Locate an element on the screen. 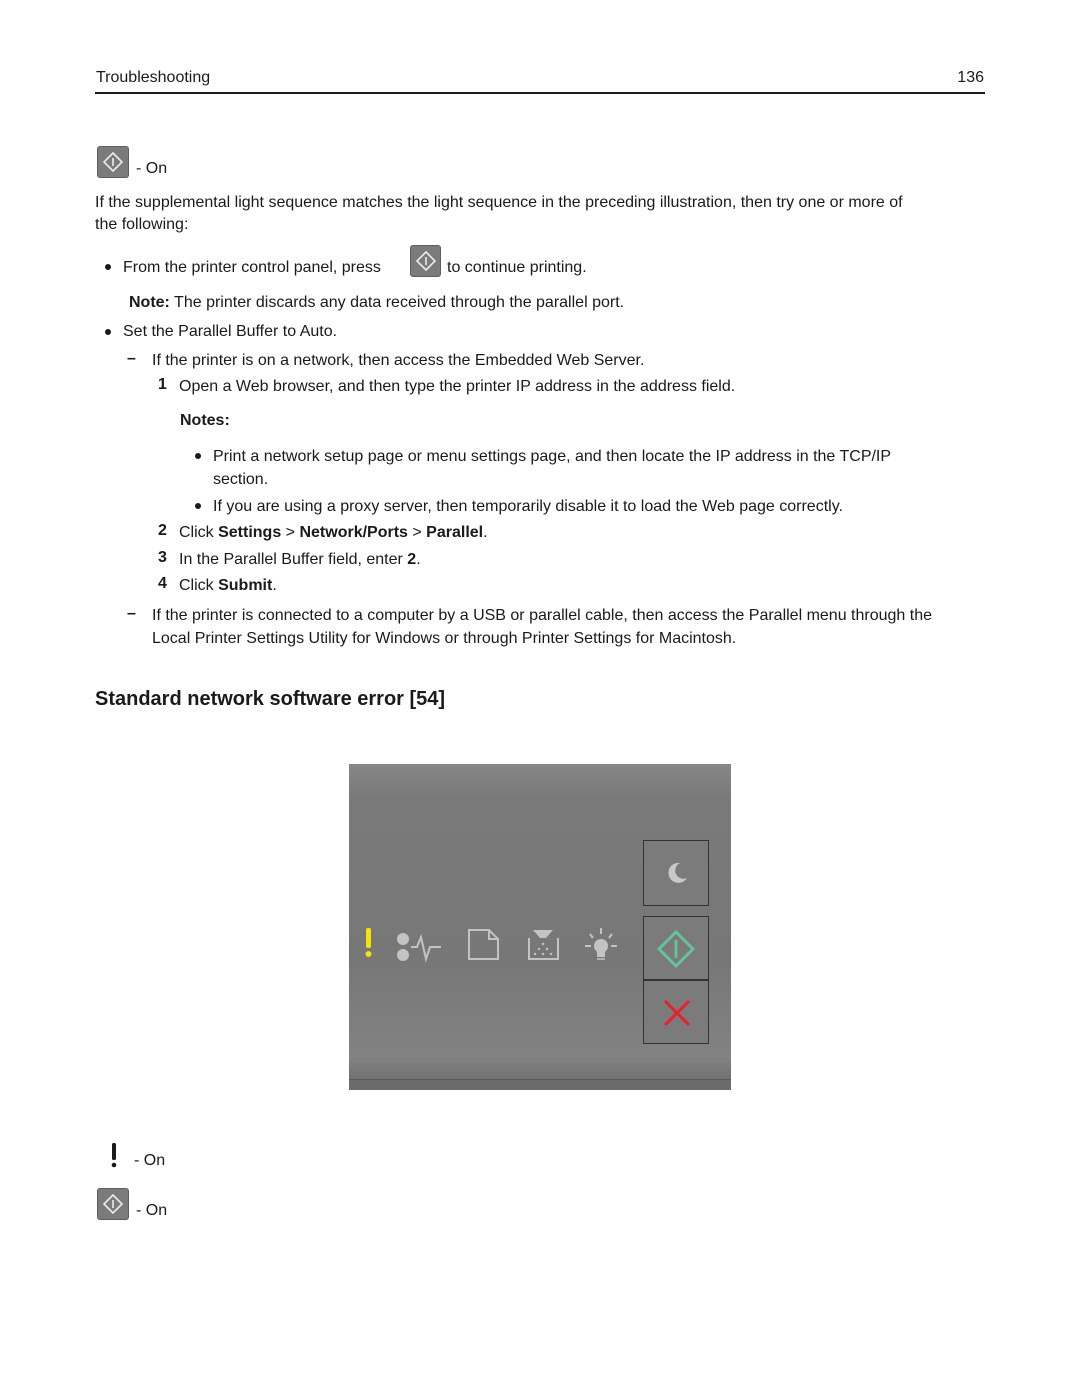 The width and height of the screenshot is (1080, 1397). bullet-2-text: Set the Parallel Buffer to Auto. is located at coordinates (230, 331).